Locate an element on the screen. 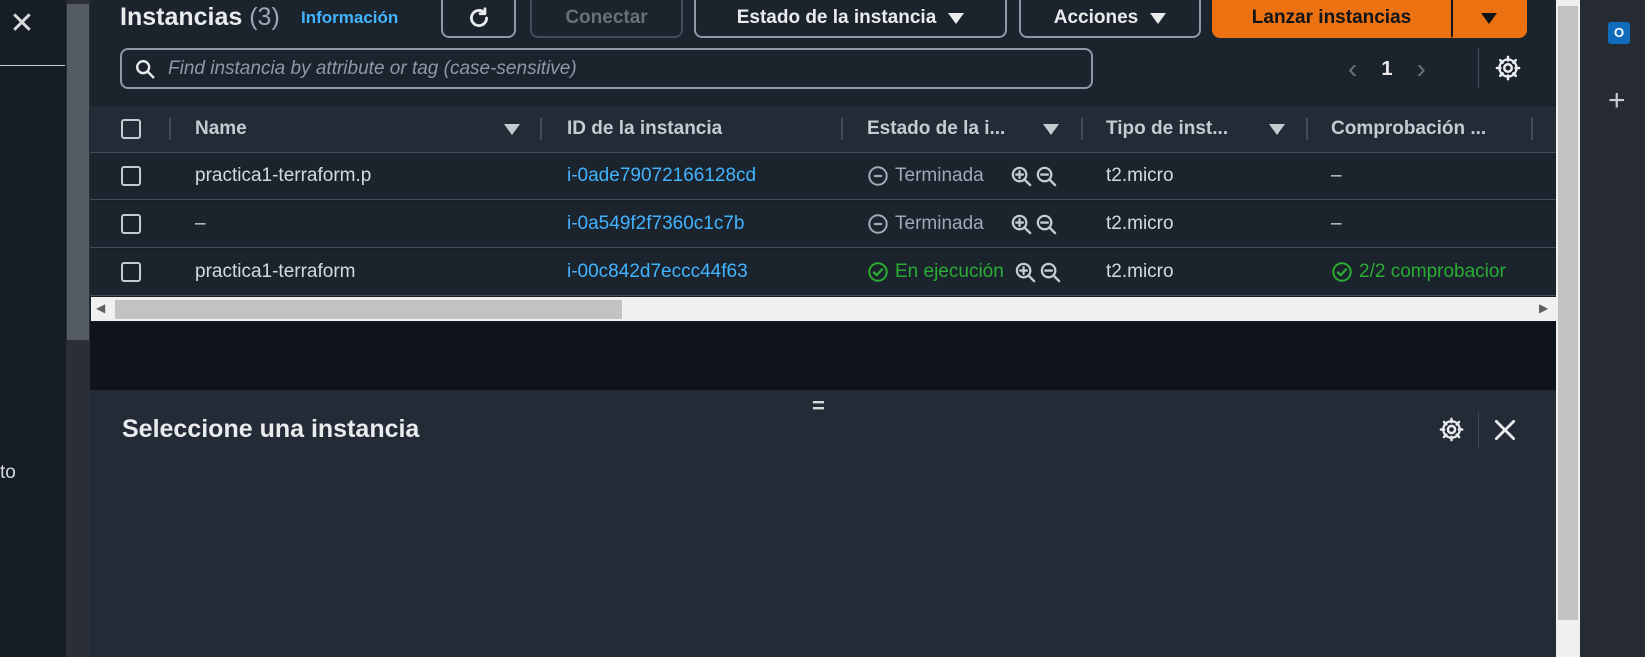  scrollbar-thumb is located at coordinates (368, 309).